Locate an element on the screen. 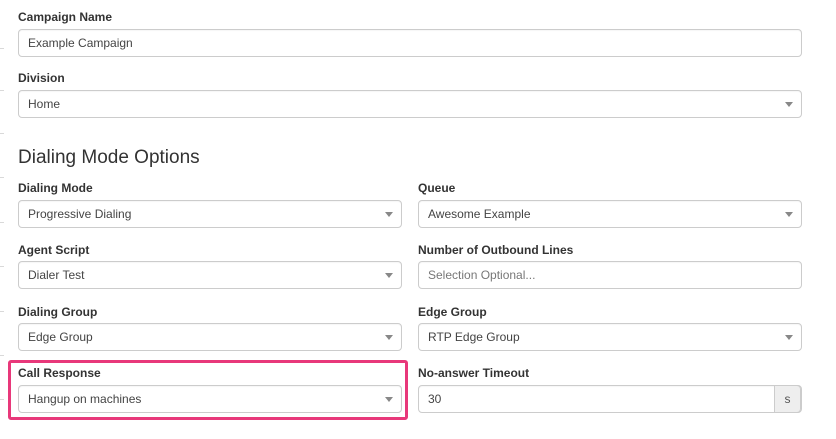  dialing-mode-value: Progressive Dialing is located at coordinates (80, 214).